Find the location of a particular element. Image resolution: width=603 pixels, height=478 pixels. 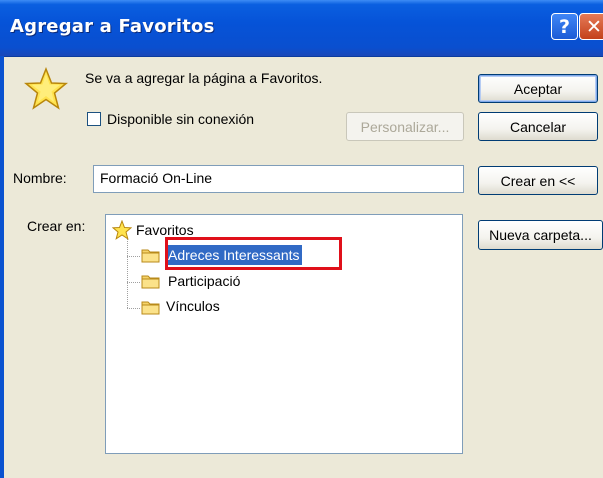

close-button: ✕ is located at coordinates (591, 26).